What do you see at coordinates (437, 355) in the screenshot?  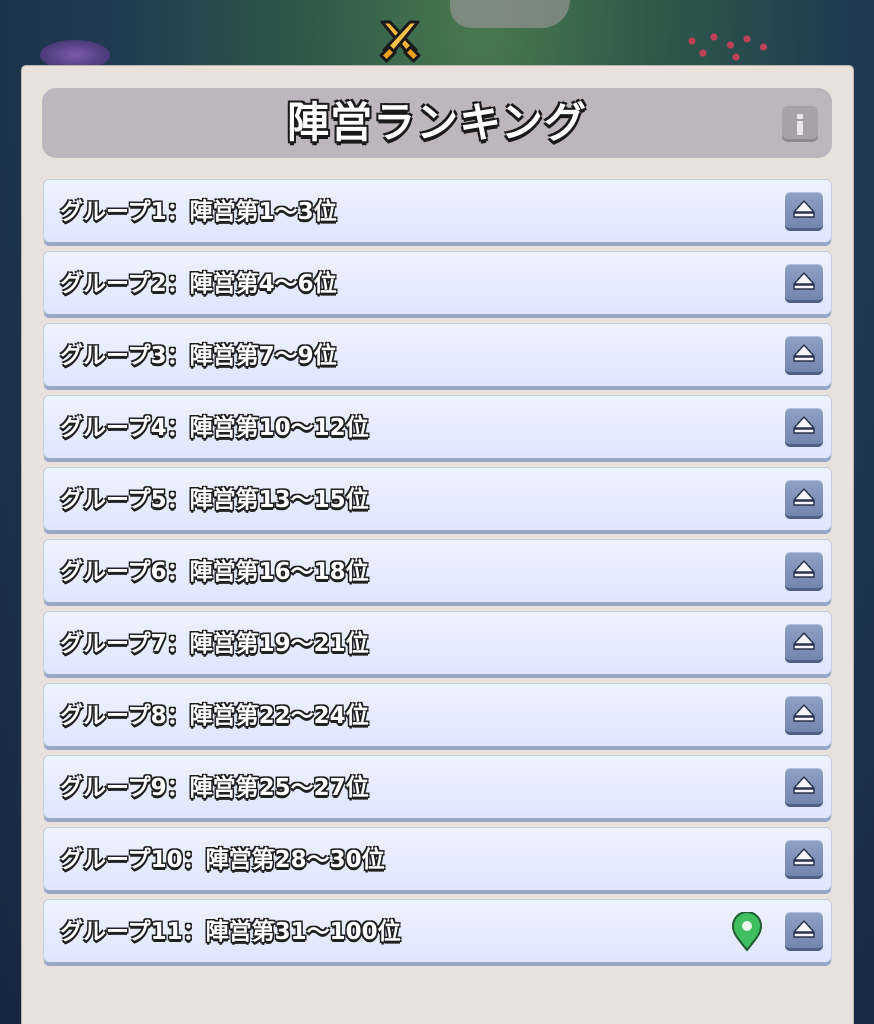 I see `group-row: グループ3：陣営第7〜9位` at bounding box center [437, 355].